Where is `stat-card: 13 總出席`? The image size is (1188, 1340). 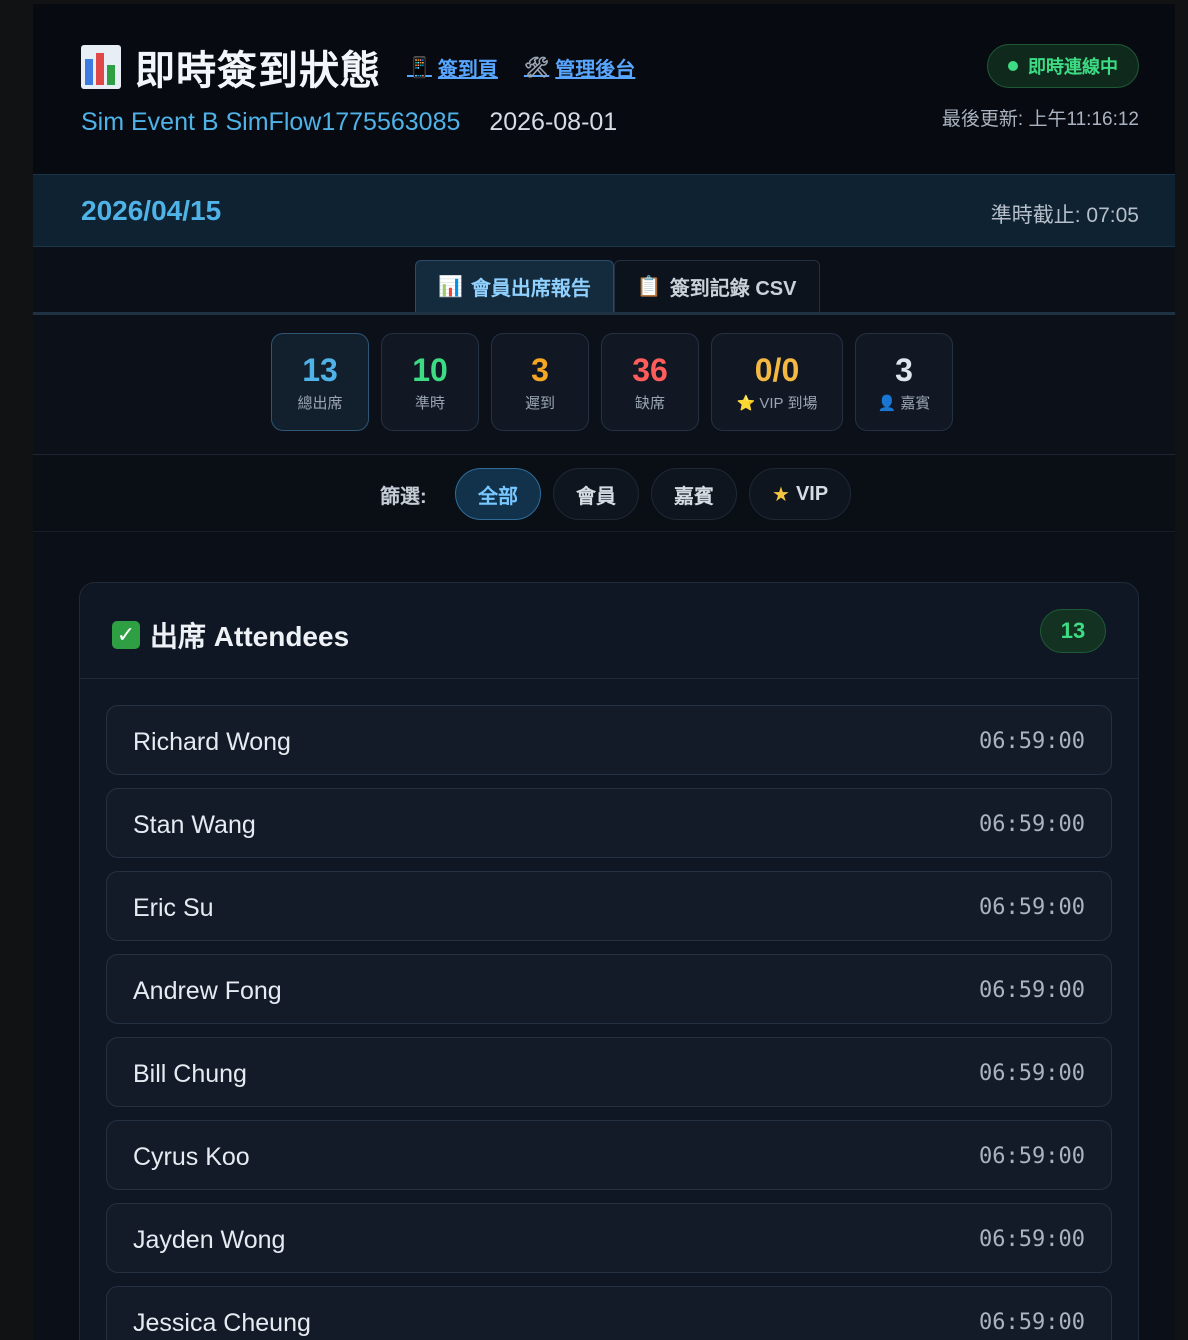
stat-card: 13 總出席 is located at coordinates (320, 382).